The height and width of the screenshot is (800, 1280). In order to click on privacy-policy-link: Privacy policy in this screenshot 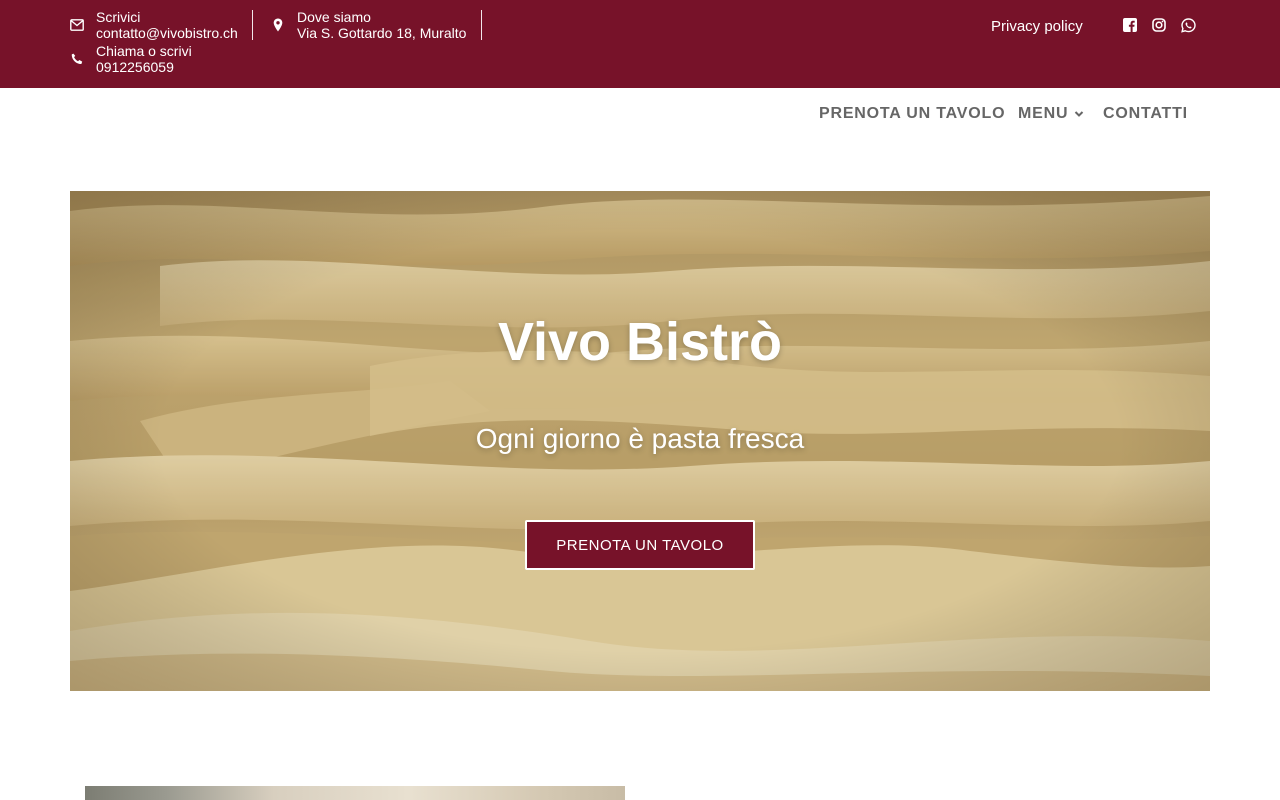, I will do `click(1037, 26)`.